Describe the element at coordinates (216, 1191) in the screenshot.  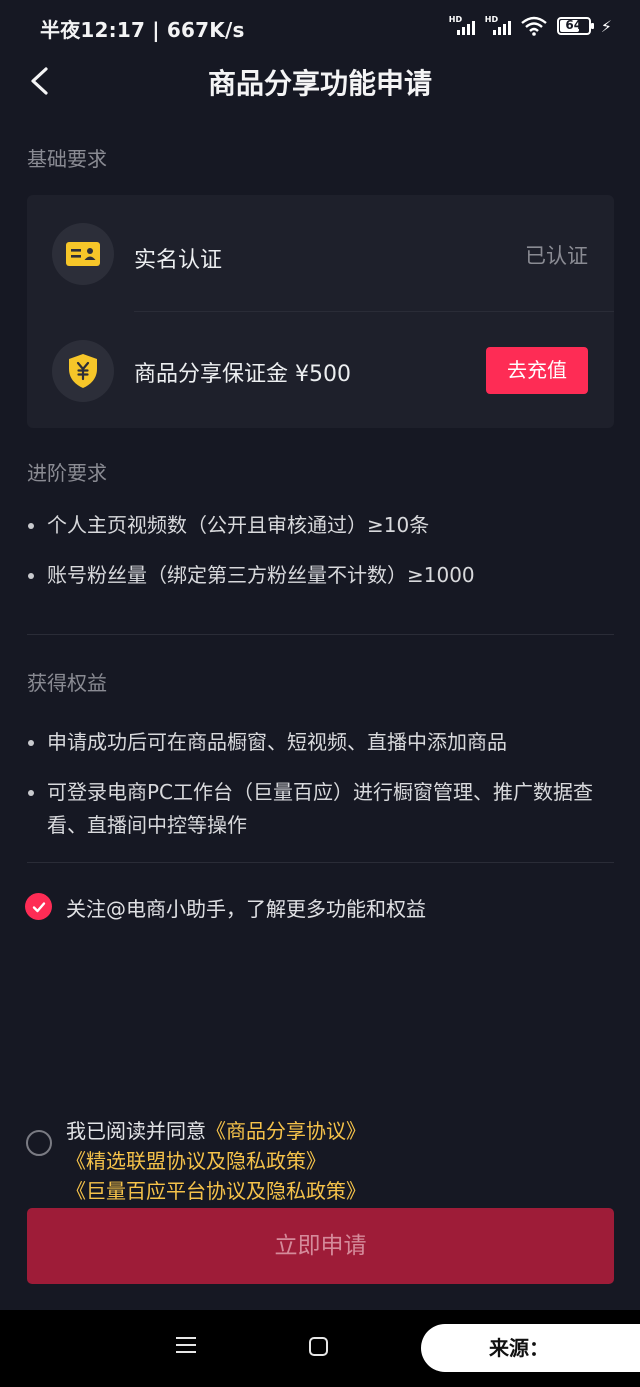
I see `agreement-link-baiying-privacy: 《巨量百应平台协议及隐私政策》` at that location.